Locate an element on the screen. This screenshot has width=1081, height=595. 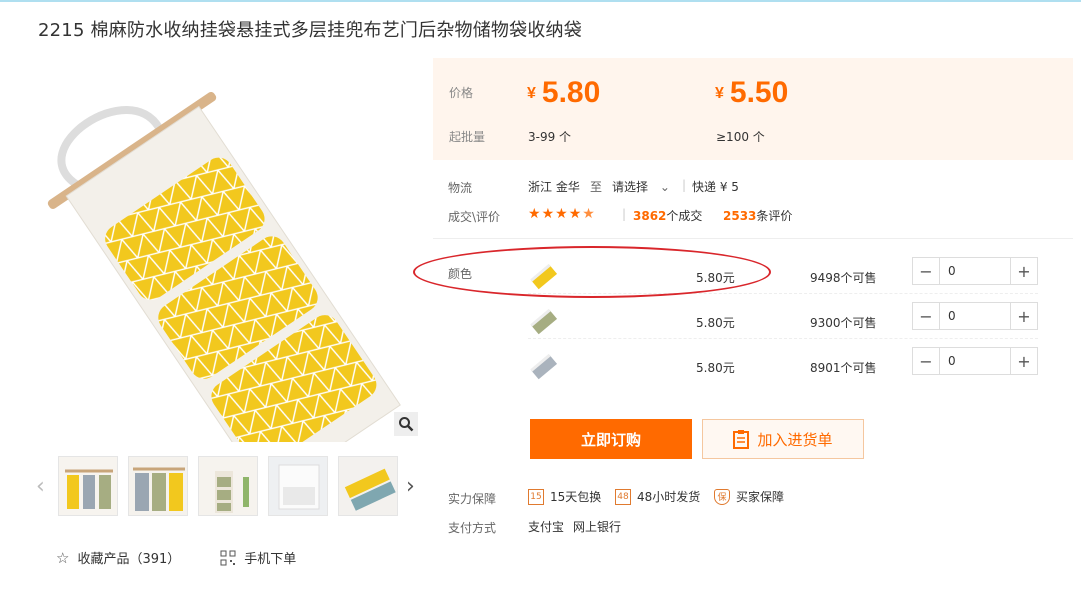
rating-label: 成交\评价 is located at coordinates (474, 217).